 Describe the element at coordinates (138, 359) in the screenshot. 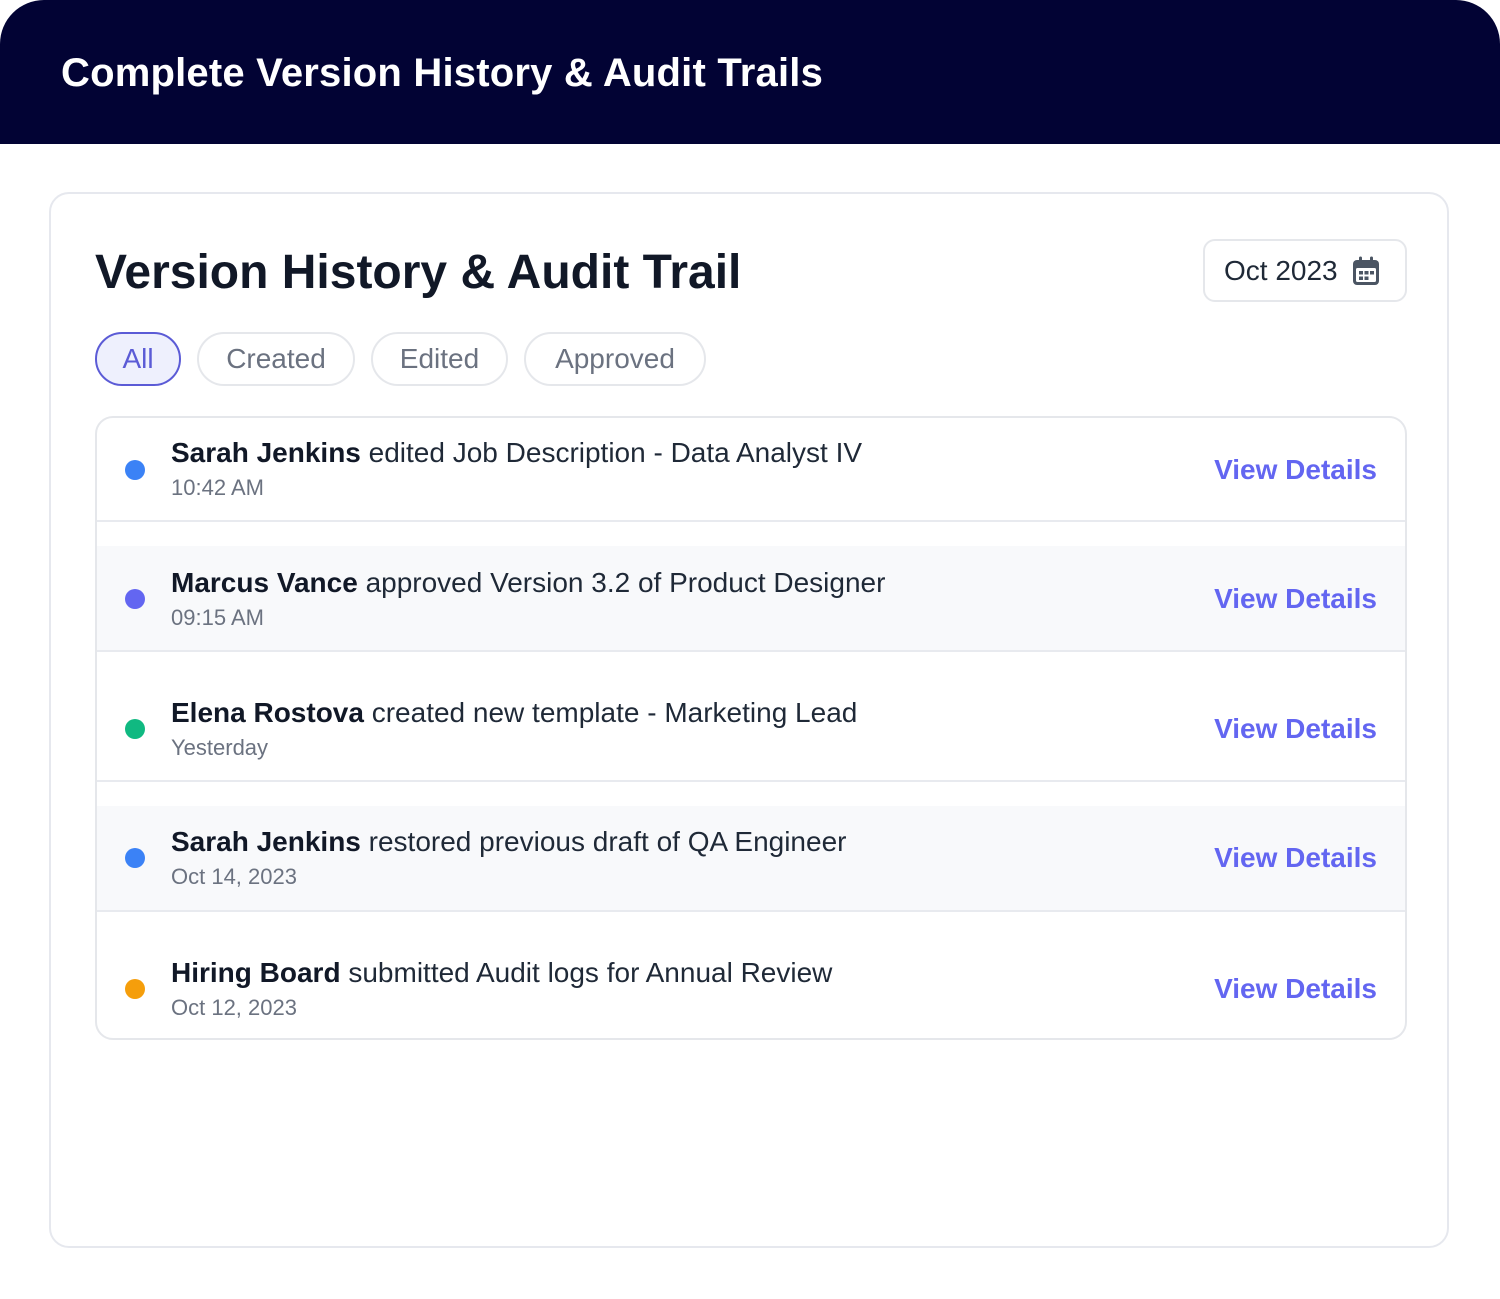

I see `tab-all: All` at that location.